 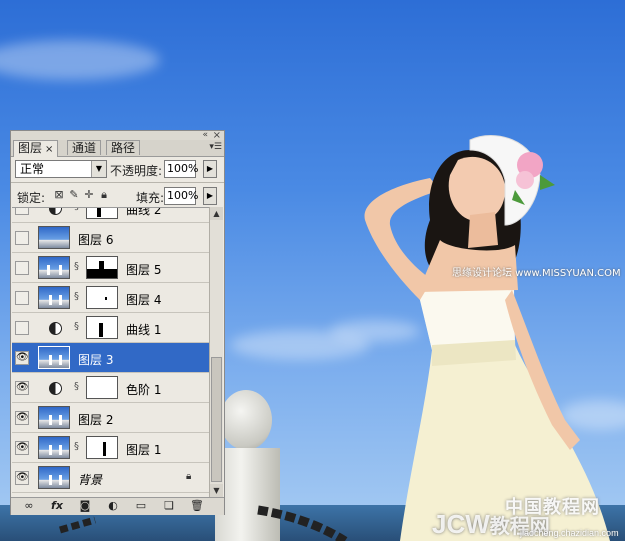 I want to click on watermark-site: 思缘设计论坛 www.MISSYUAN.COM, so click(x=536, y=273).